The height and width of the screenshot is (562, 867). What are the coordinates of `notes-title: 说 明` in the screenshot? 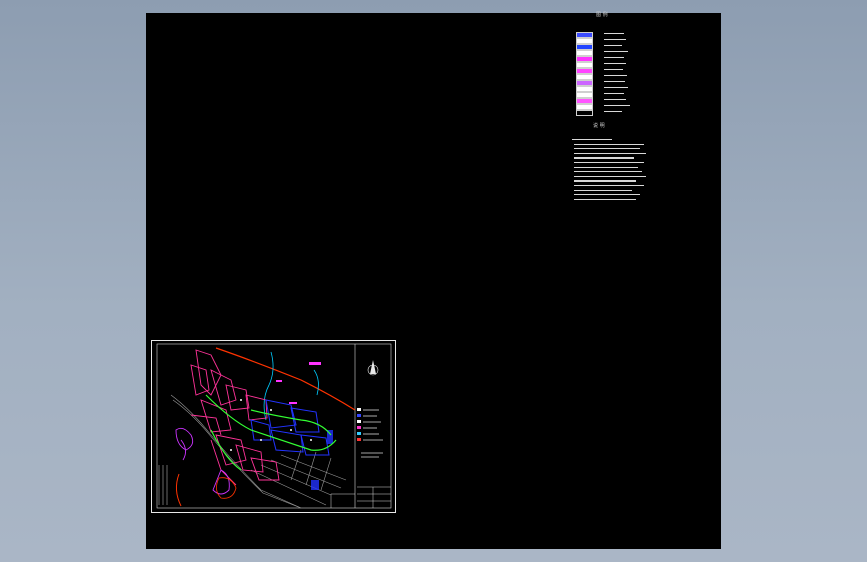 It's located at (599, 126).